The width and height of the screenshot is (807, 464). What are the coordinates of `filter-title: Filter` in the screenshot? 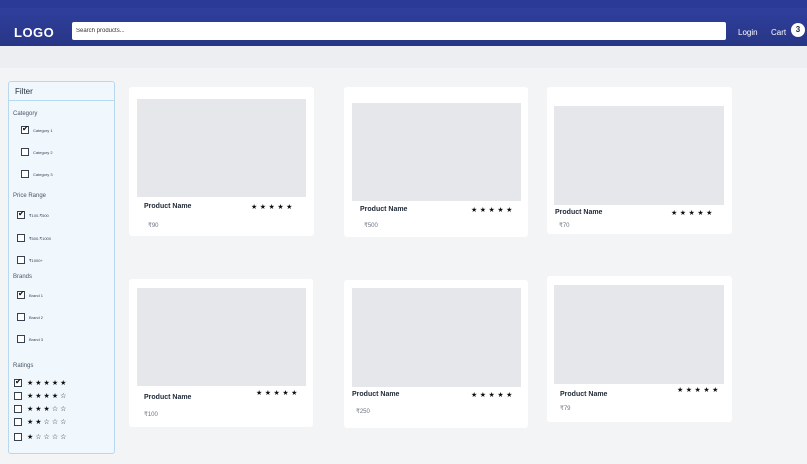 It's located at (24, 91).